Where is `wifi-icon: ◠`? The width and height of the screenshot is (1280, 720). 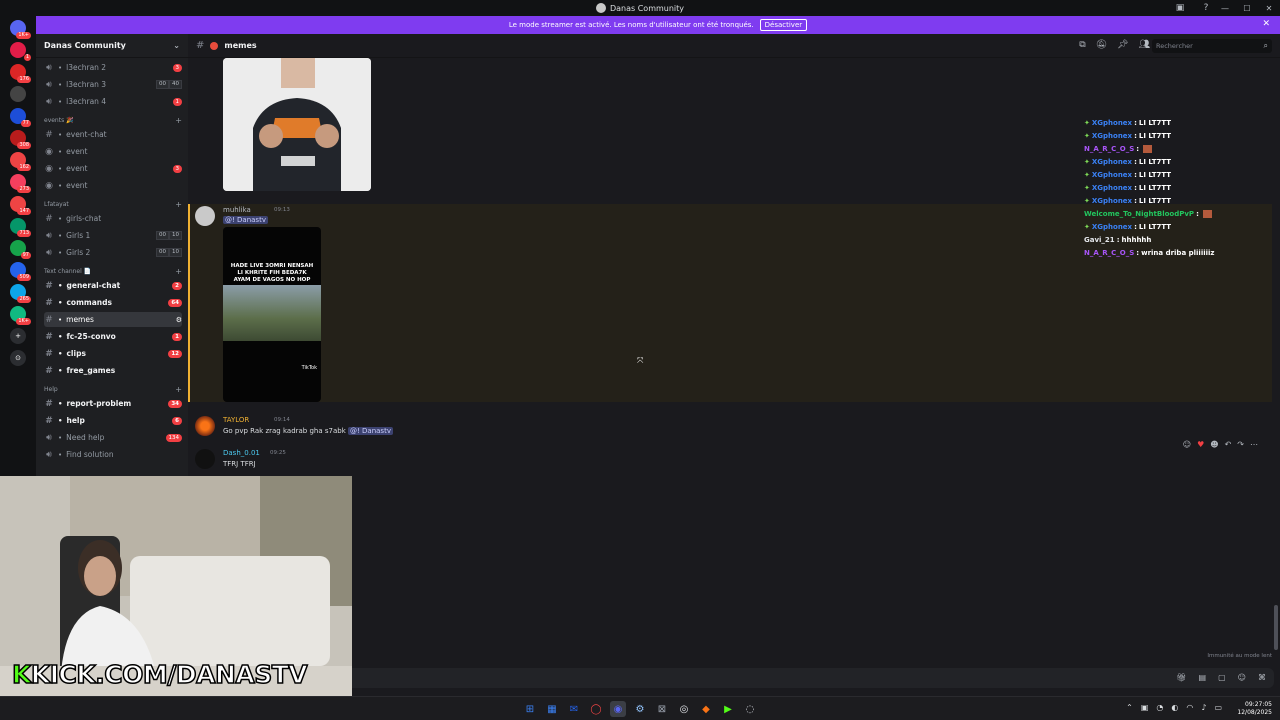
wifi-icon: ◠ is located at coordinates (1189, 707).